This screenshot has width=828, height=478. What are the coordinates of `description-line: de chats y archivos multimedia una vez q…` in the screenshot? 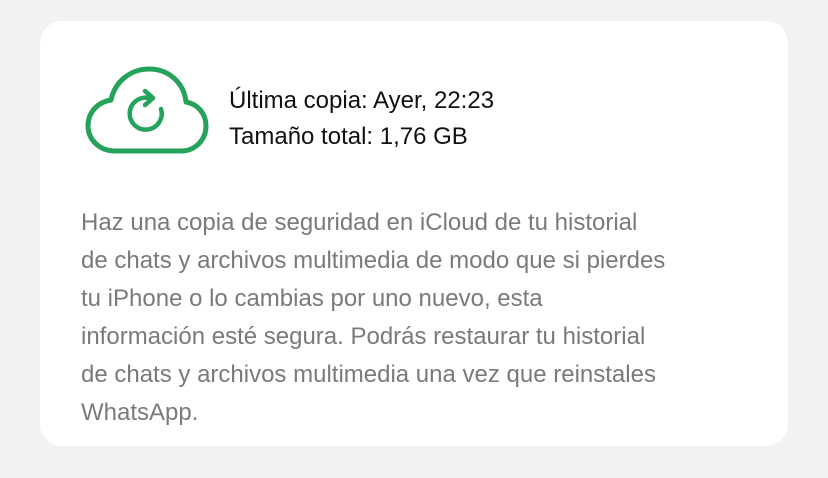 It's located at (368, 374).